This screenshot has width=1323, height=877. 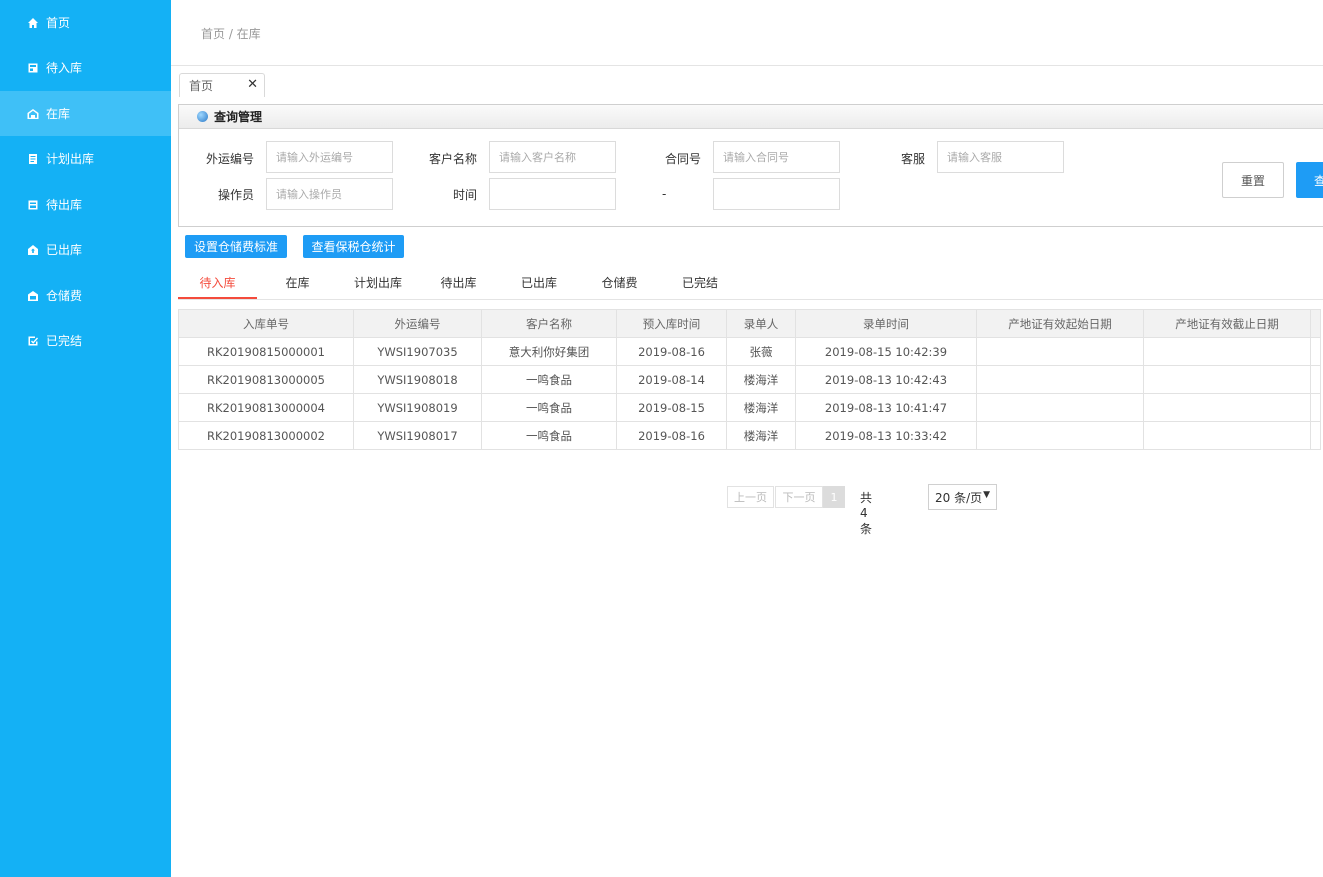 I want to click on table-cell: 2019-08-13 10:33:42, so click(x=886, y=435).